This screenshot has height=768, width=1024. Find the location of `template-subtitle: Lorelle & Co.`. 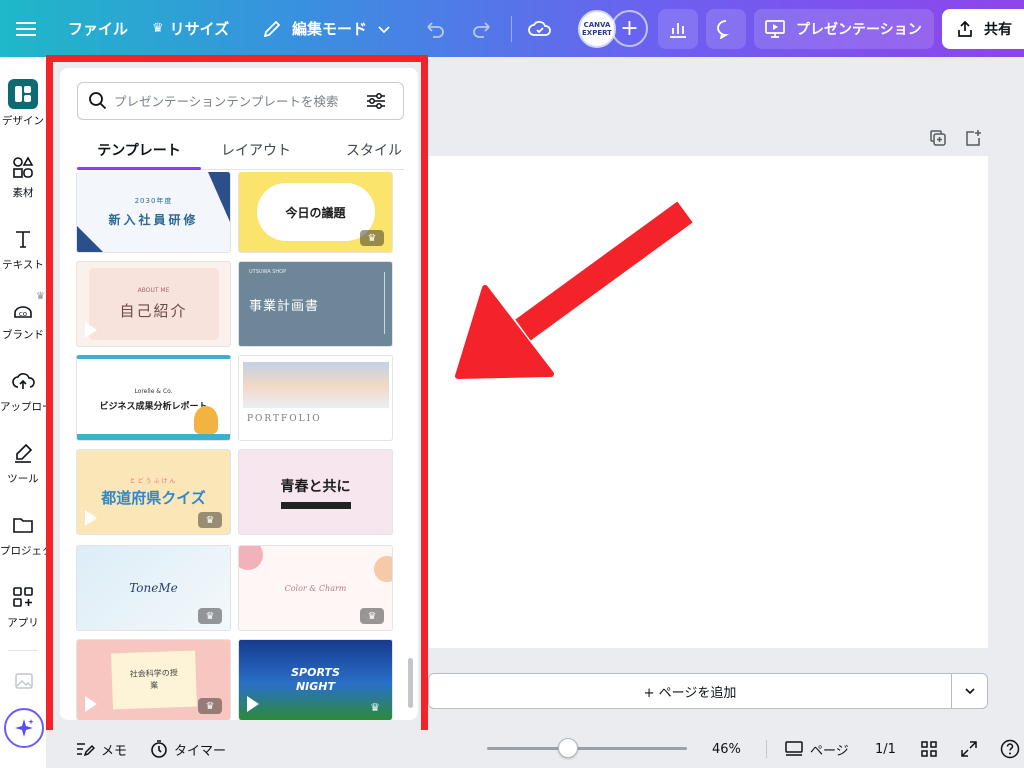

template-subtitle: Lorelle & Co. is located at coordinates (153, 391).